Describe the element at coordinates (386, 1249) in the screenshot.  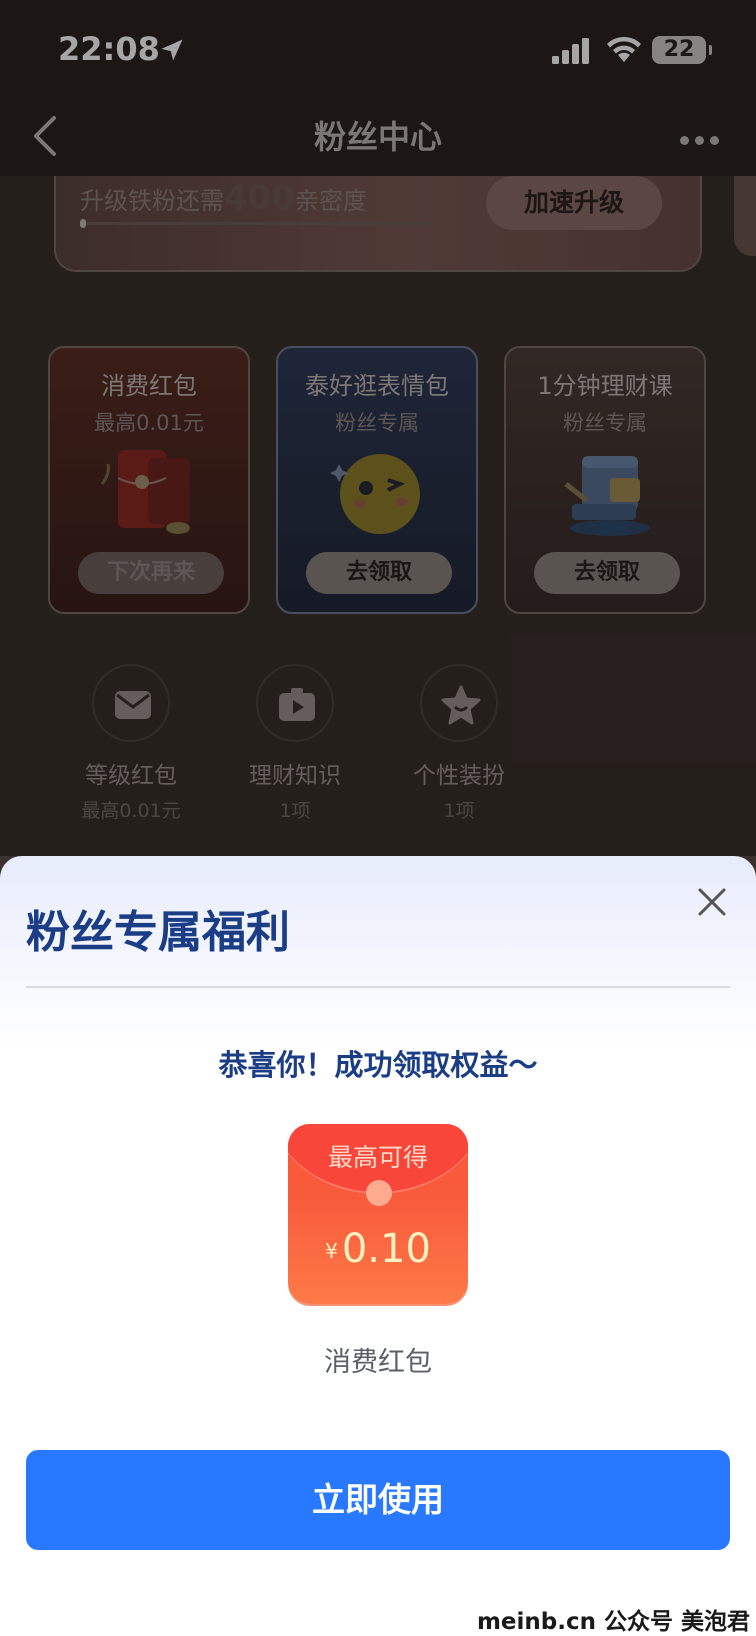
I see `amount-value: 0.10` at that location.